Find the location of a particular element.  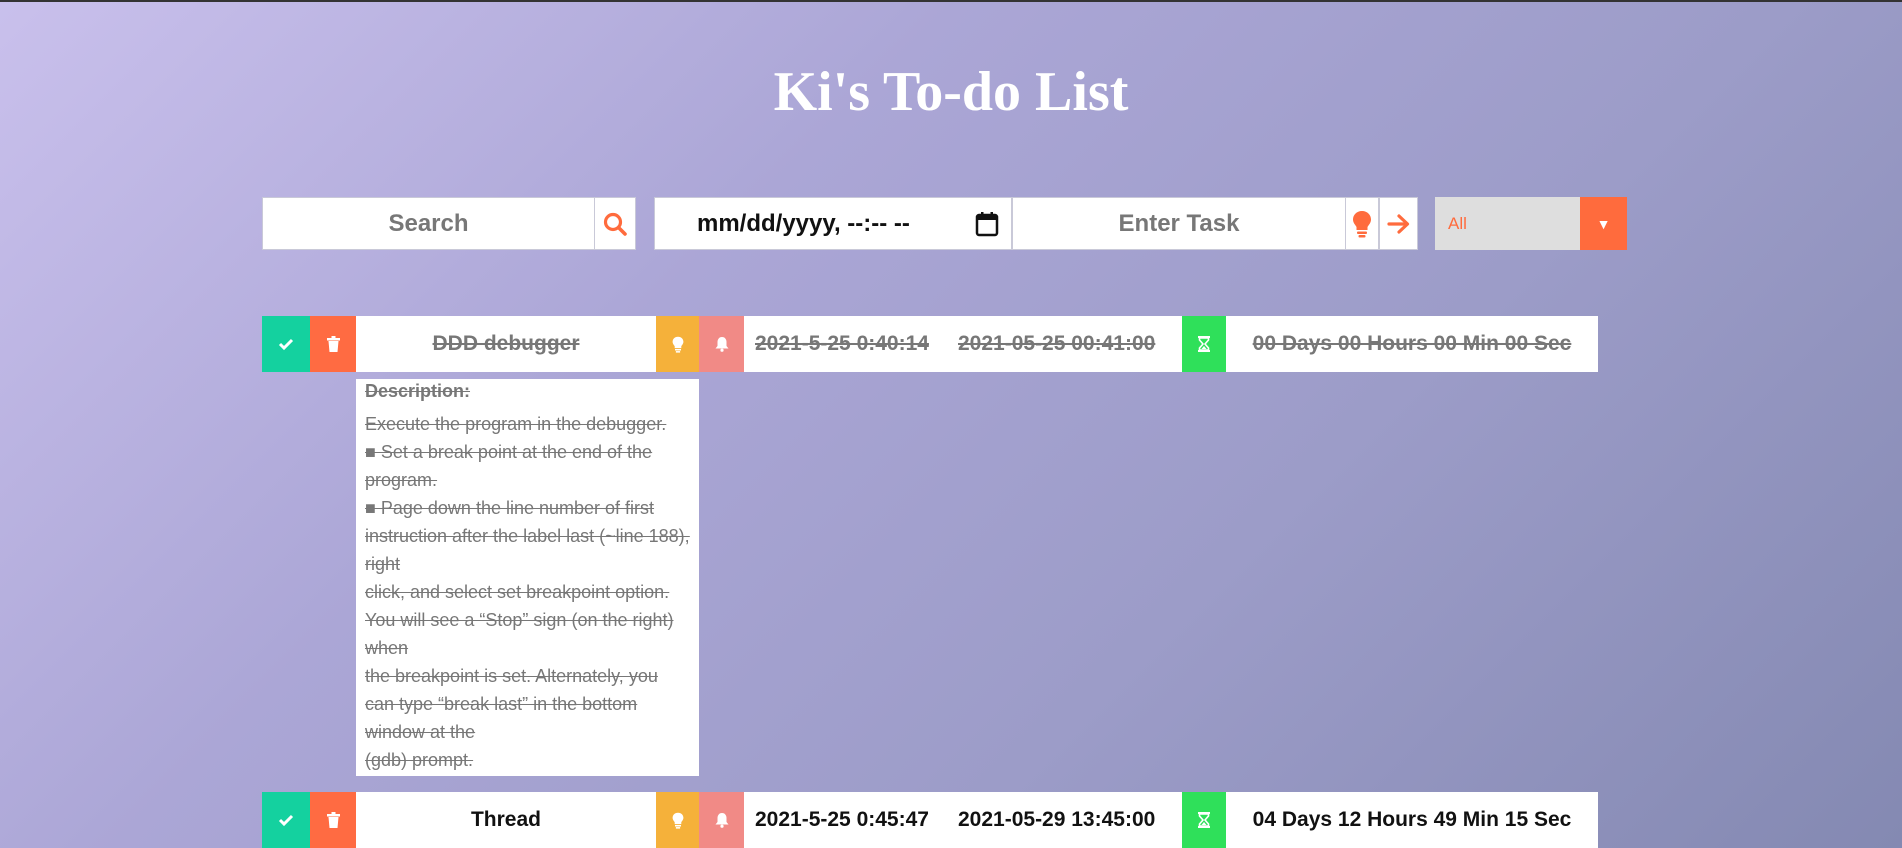

task-time-remaining: 04 Days 12 Hours 49 Min 15 Sec is located at coordinates (1412, 820).